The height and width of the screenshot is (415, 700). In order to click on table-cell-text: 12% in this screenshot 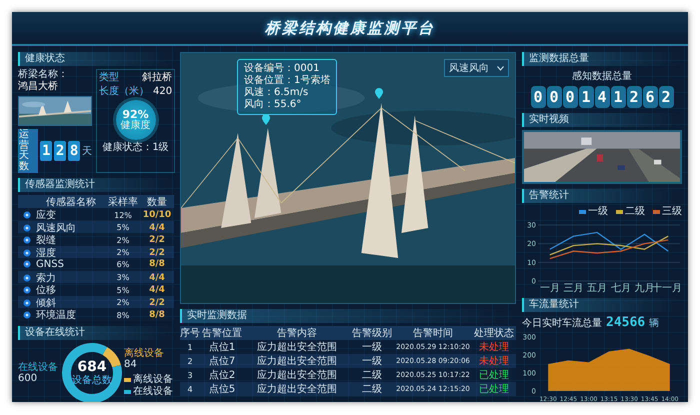, I will do `click(123, 215)`.